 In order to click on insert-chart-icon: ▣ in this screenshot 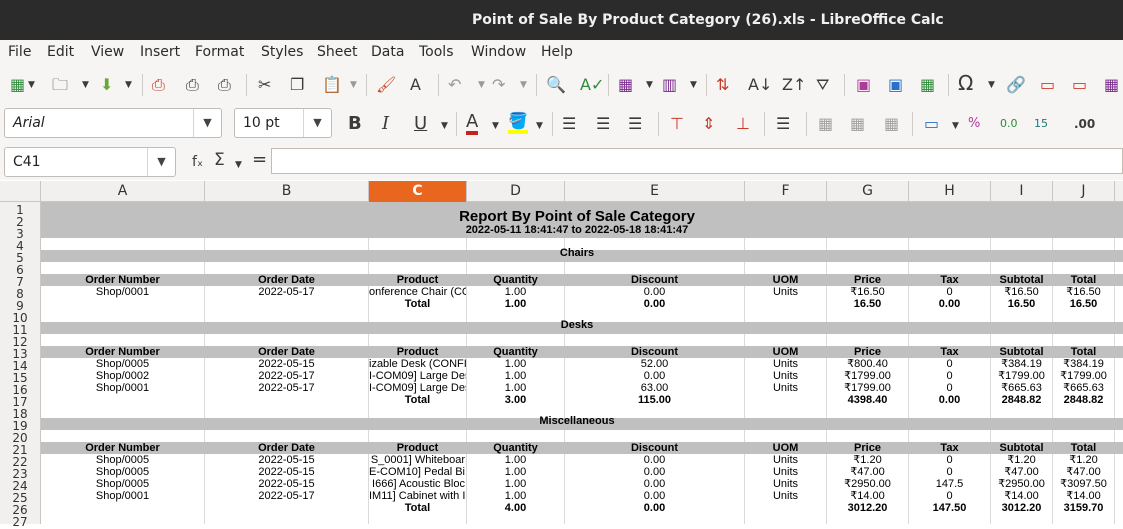, I will do `click(895, 85)`.